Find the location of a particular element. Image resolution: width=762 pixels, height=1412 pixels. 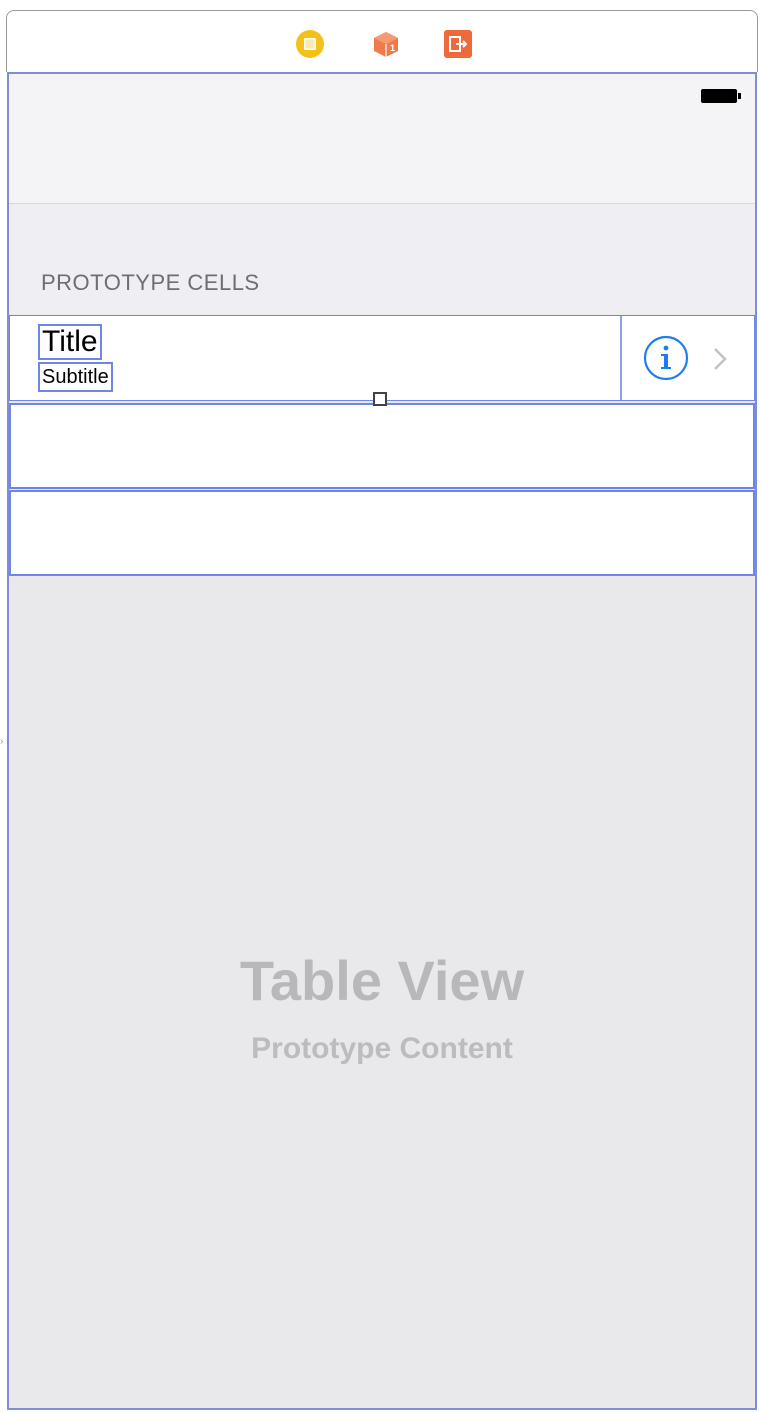

cell-subtitle-label: Subtitle is located at coordinates (75, 377).